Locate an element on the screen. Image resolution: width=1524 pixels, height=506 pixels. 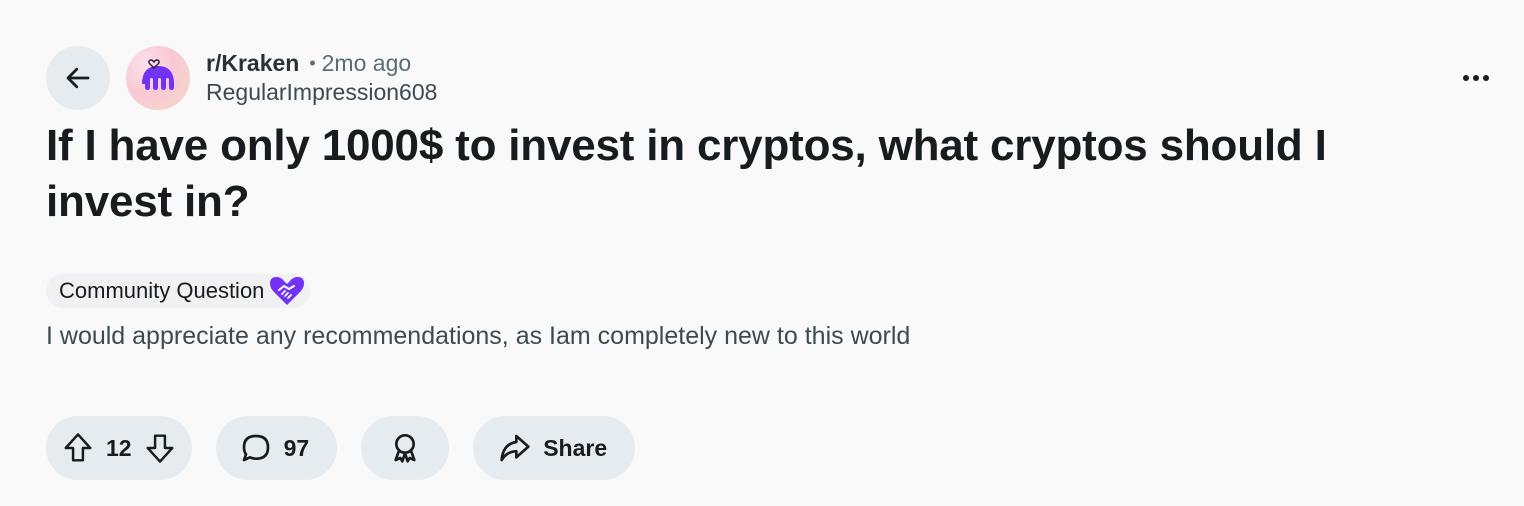
upvote-button is located at coordinates (78, 448).